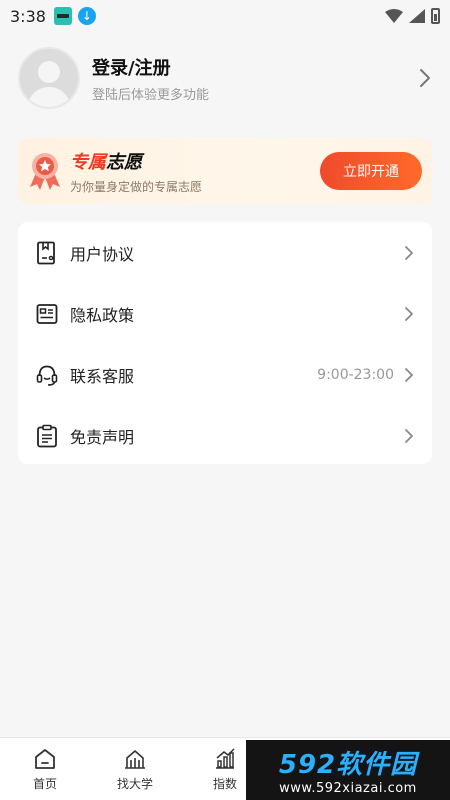 The width and height of the screenshot is (450, 800). I want to click on headset-icon, so click(47, 375).